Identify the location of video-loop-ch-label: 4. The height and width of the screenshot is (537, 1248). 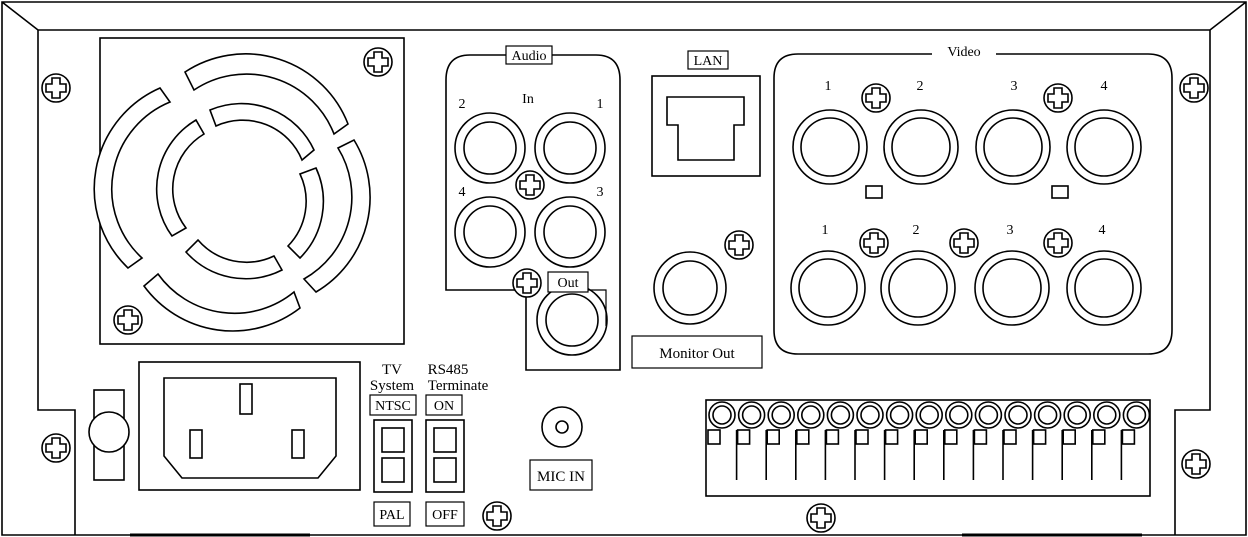
(1102, 230).